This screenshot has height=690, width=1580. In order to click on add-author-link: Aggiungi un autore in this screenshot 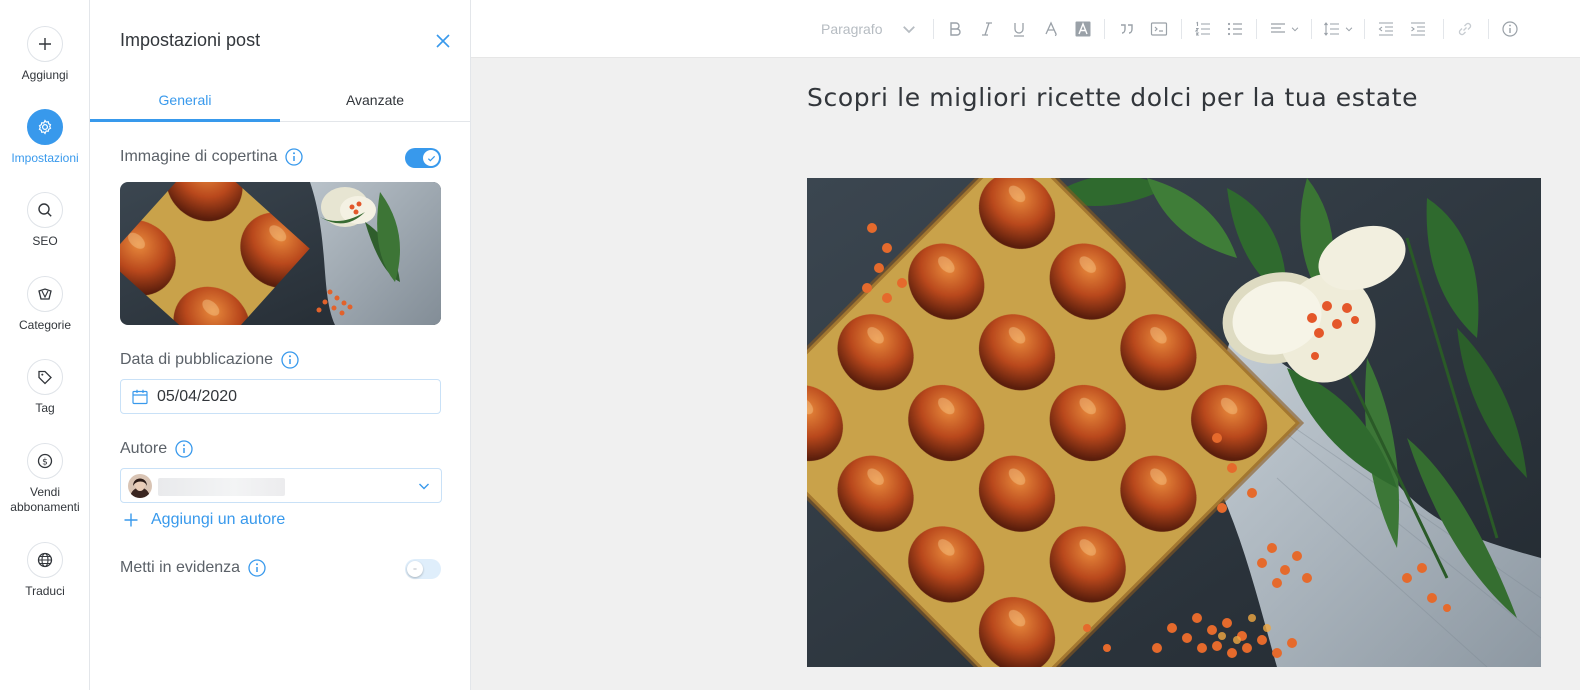, I will do `click(204, 520)`.